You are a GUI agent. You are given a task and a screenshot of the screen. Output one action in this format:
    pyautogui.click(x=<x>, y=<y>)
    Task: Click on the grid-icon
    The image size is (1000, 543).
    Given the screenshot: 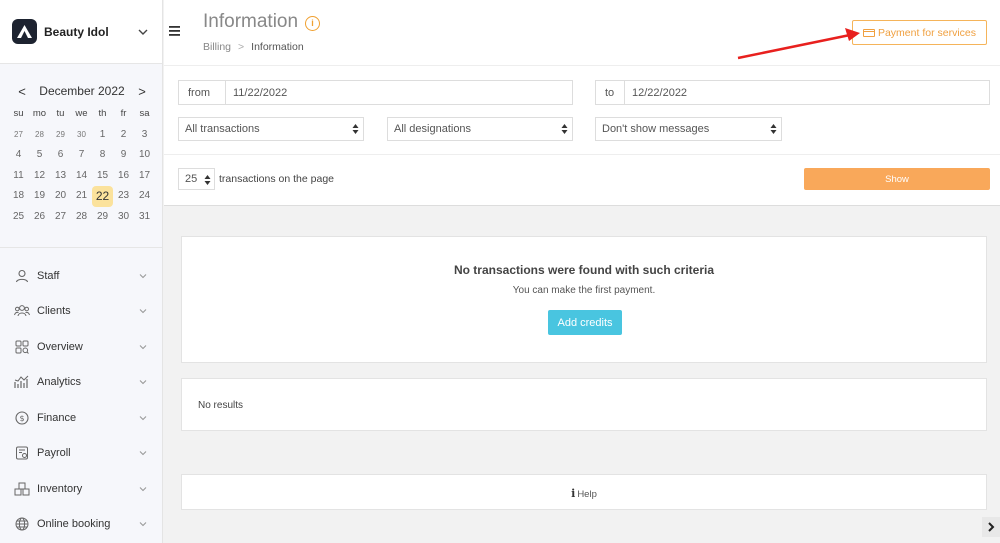 What is the action you would take?
    pyautogui.click(x=22, y=347)
    